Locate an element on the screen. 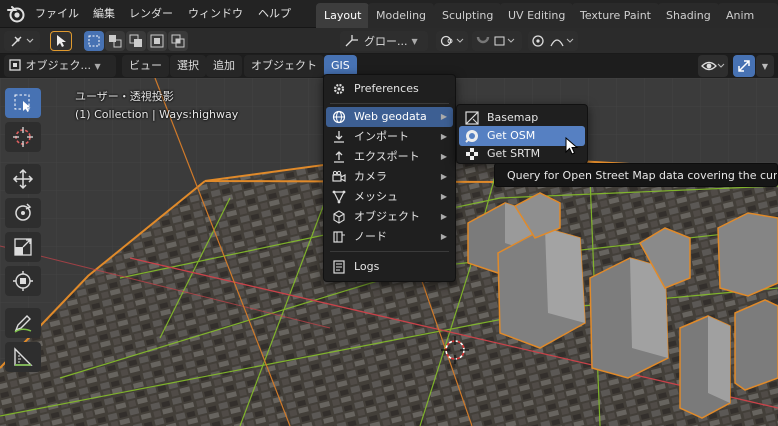 The height and width of the screenshot is (426, 778). tool-annotate is located at coordinates (23, 323).